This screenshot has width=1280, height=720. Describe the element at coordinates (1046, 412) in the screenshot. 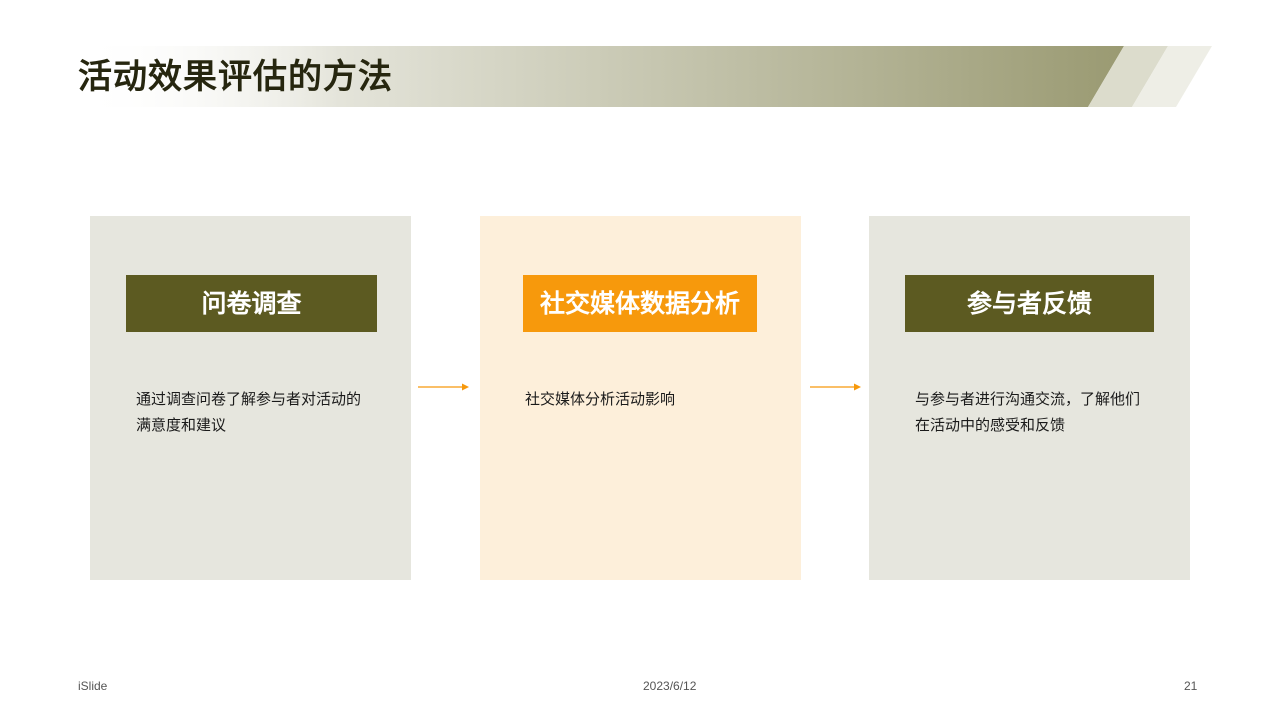

I see `card-description: 与参与者进行沟通交流，了解他们 在活动中的感受和反馈` at that location.